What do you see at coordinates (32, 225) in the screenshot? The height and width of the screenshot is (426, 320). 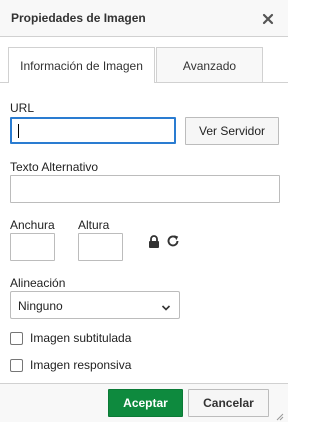 I see `width-label: Anchura` at bounding box center [32, 225].